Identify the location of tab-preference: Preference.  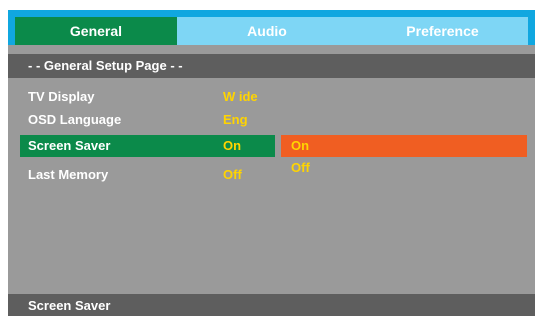
(442, 31).